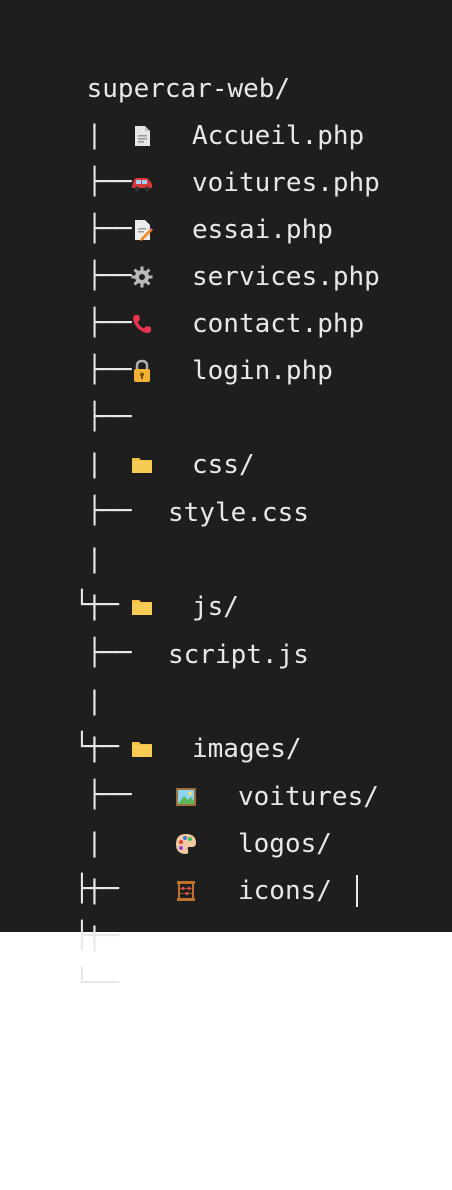  Describe the element at coordinates (357, 891) in the screenshot. I see `text-cursor` at that location.